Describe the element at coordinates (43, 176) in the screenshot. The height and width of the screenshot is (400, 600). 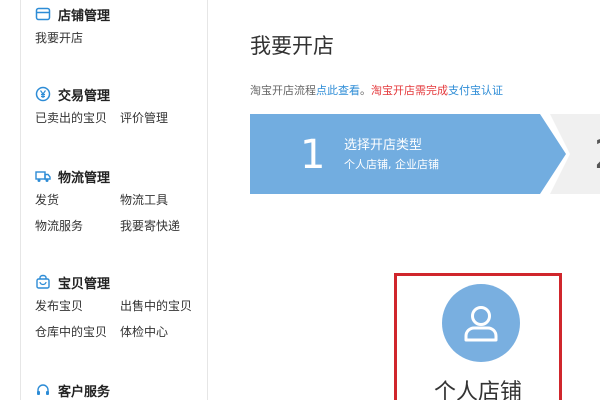
I see `truck-icon` at that location.